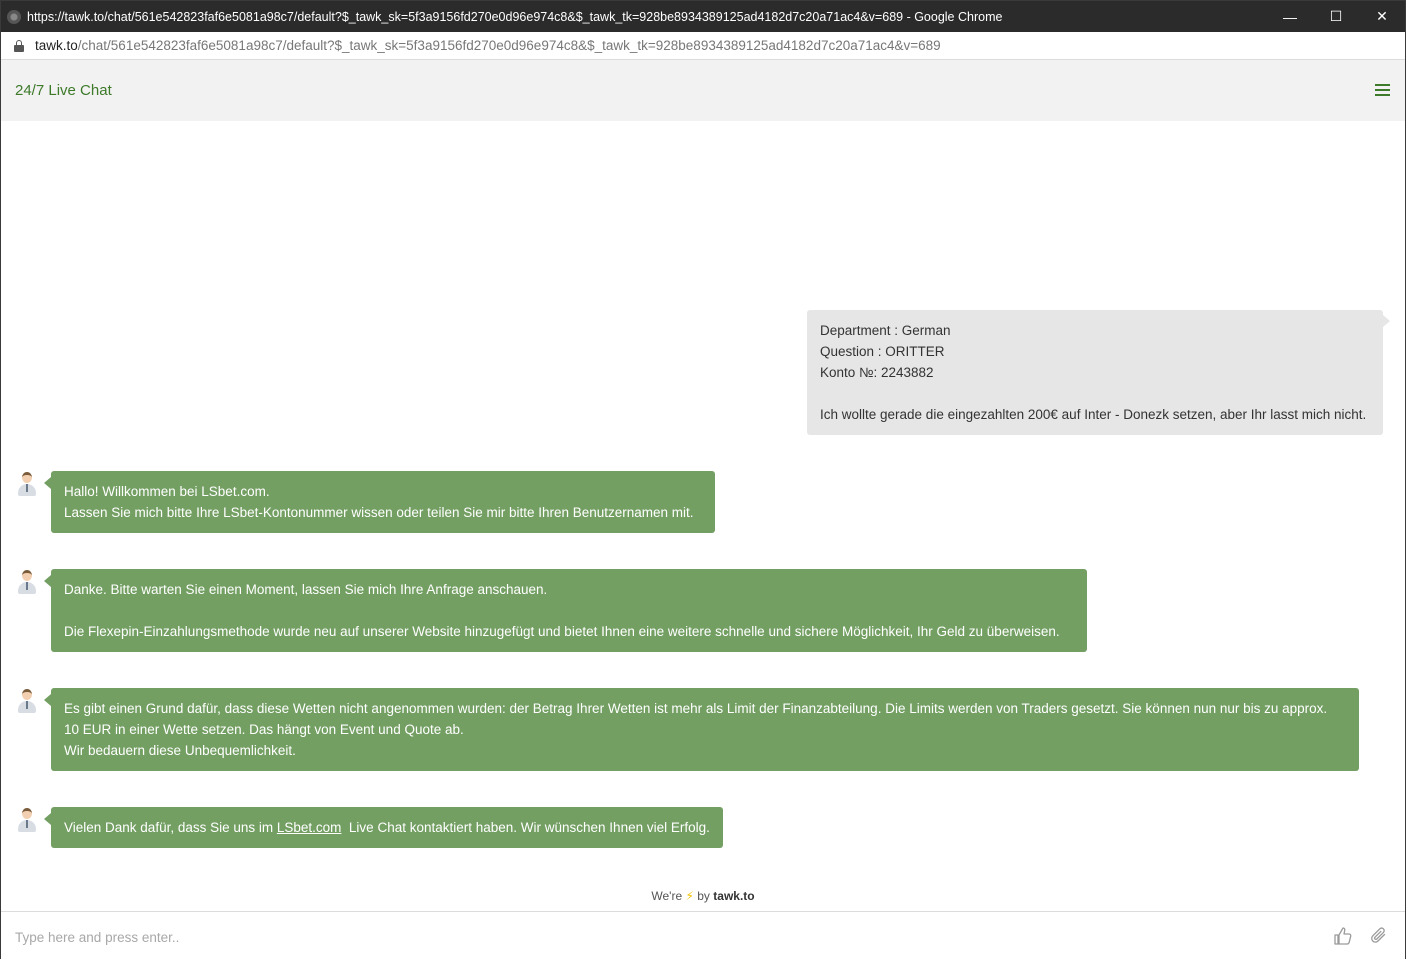 Image resolution: width=1406 pixels, height=959 pixels. I want to click on bolt-icon: ⚡, so click(689, 896).